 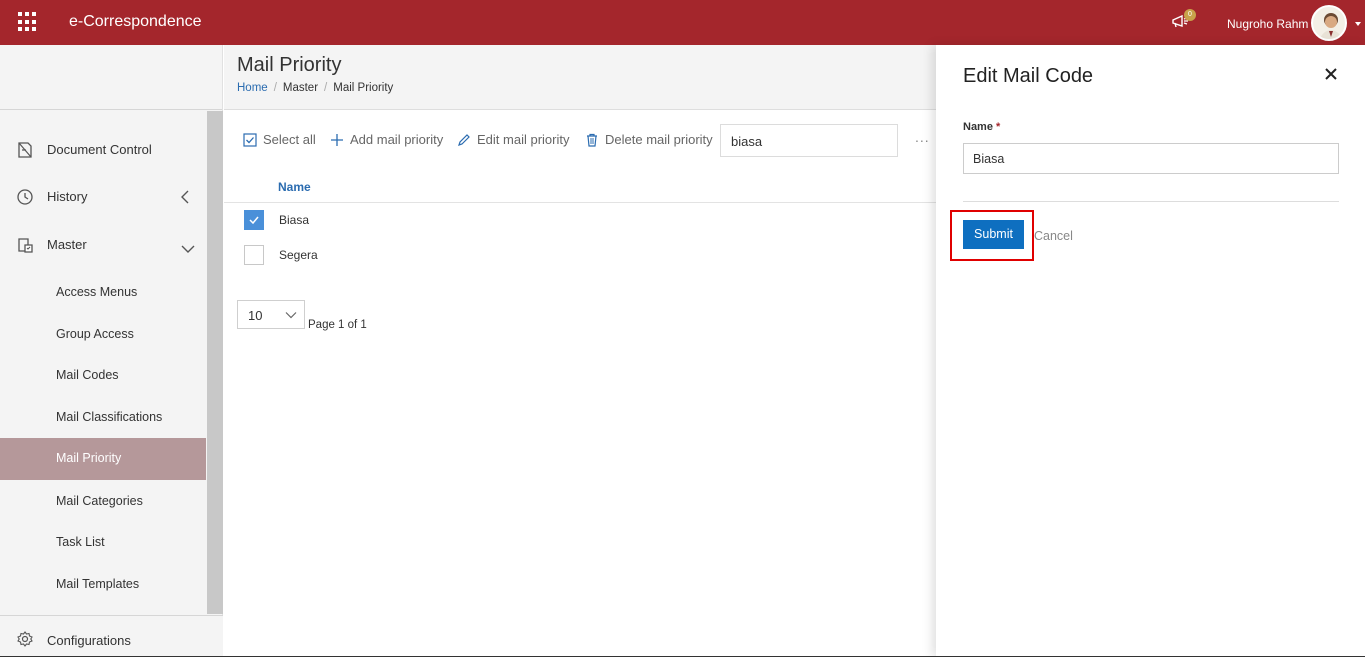 I want to click on sidebar-item-master: Master, so click(x=103, y=245).